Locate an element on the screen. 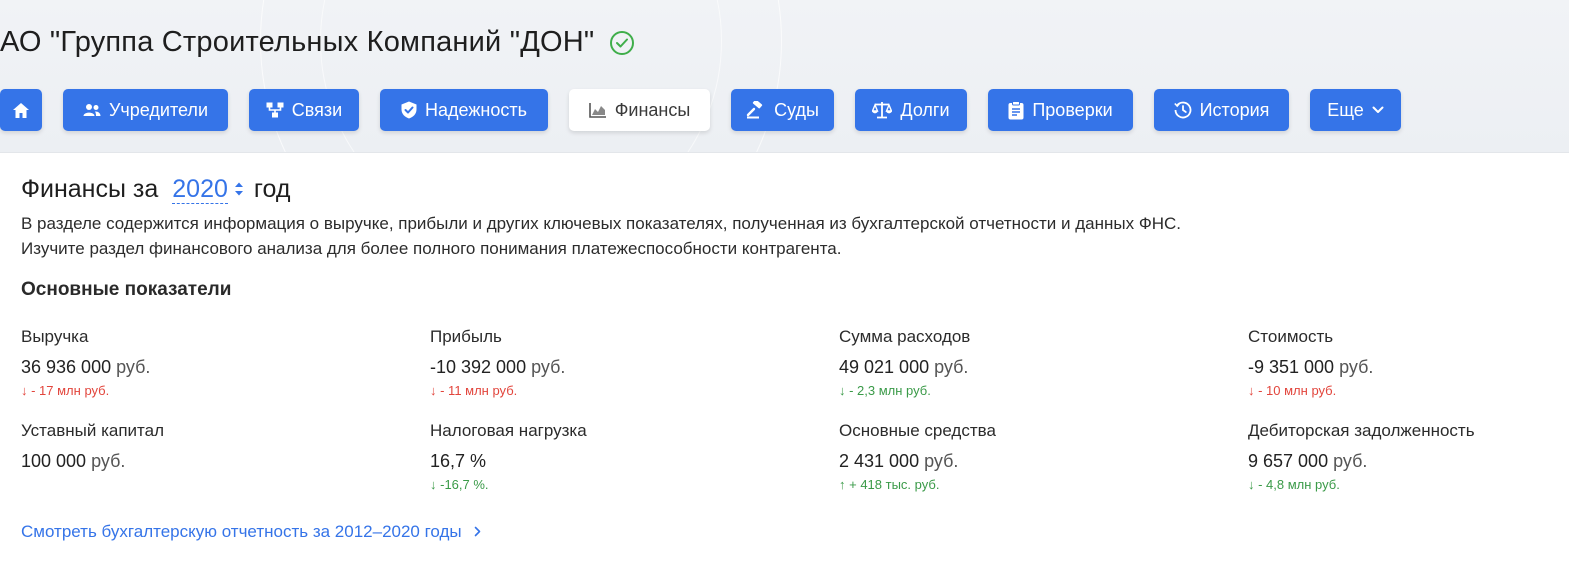 The image size is (1569, 568). company-title-row: АО "Группа Строительных Компаний "ДОН" is located at coordinates (317, 42).